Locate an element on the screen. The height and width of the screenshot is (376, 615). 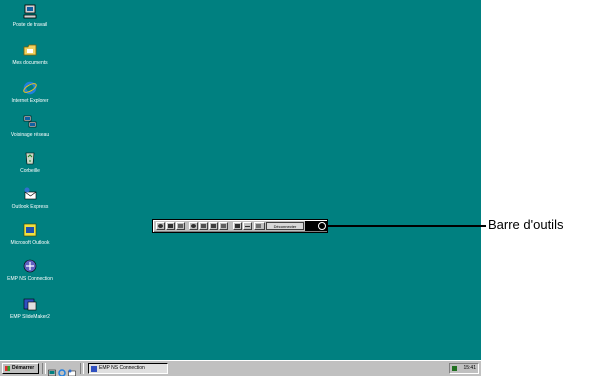
pointer-icon is located at coordinates (213, 226).